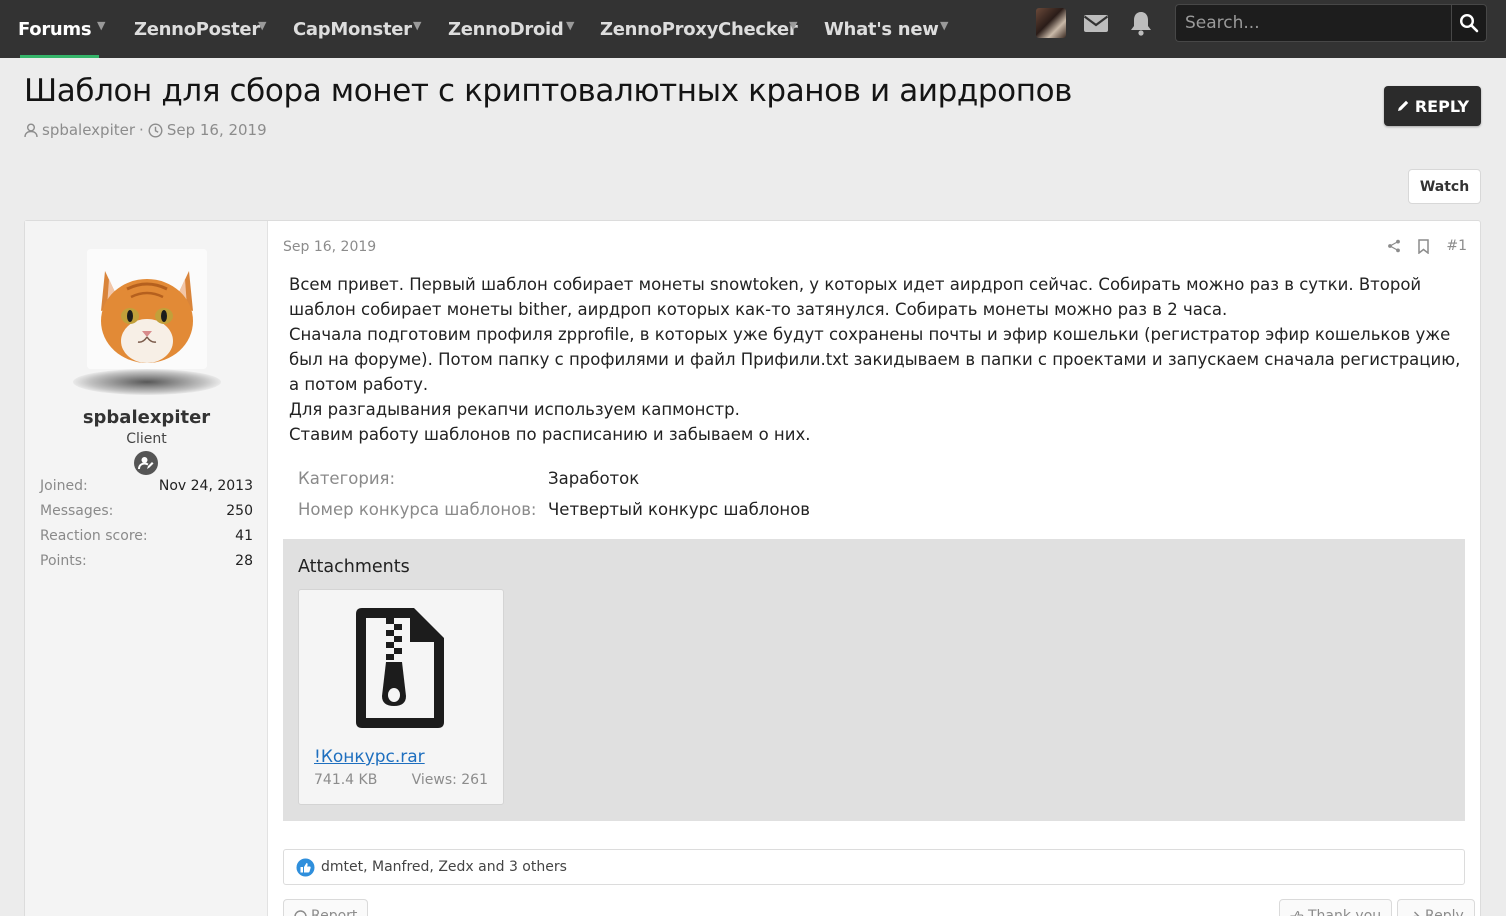  Describe the element at coordinates (1416, 913) in the screenshot. I see `reply-icon` at that location.